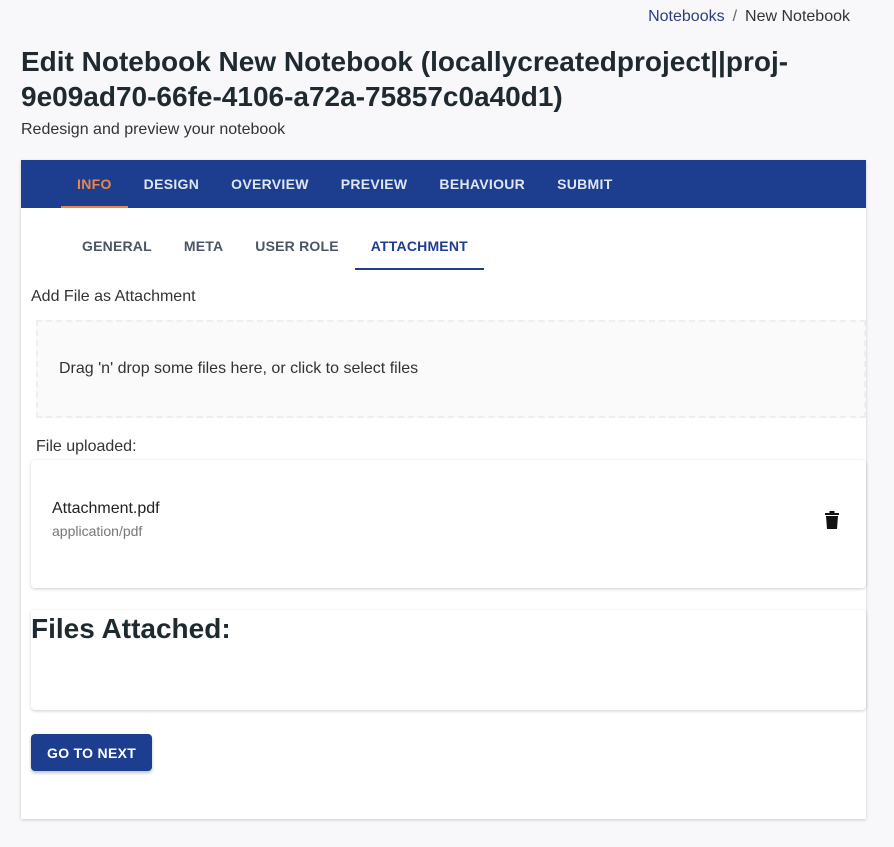 This screenshot has height=847, width=894. Describe the element at coordinates (94, 184) in the screenshot. I see `tab-info: INFO` at that location.